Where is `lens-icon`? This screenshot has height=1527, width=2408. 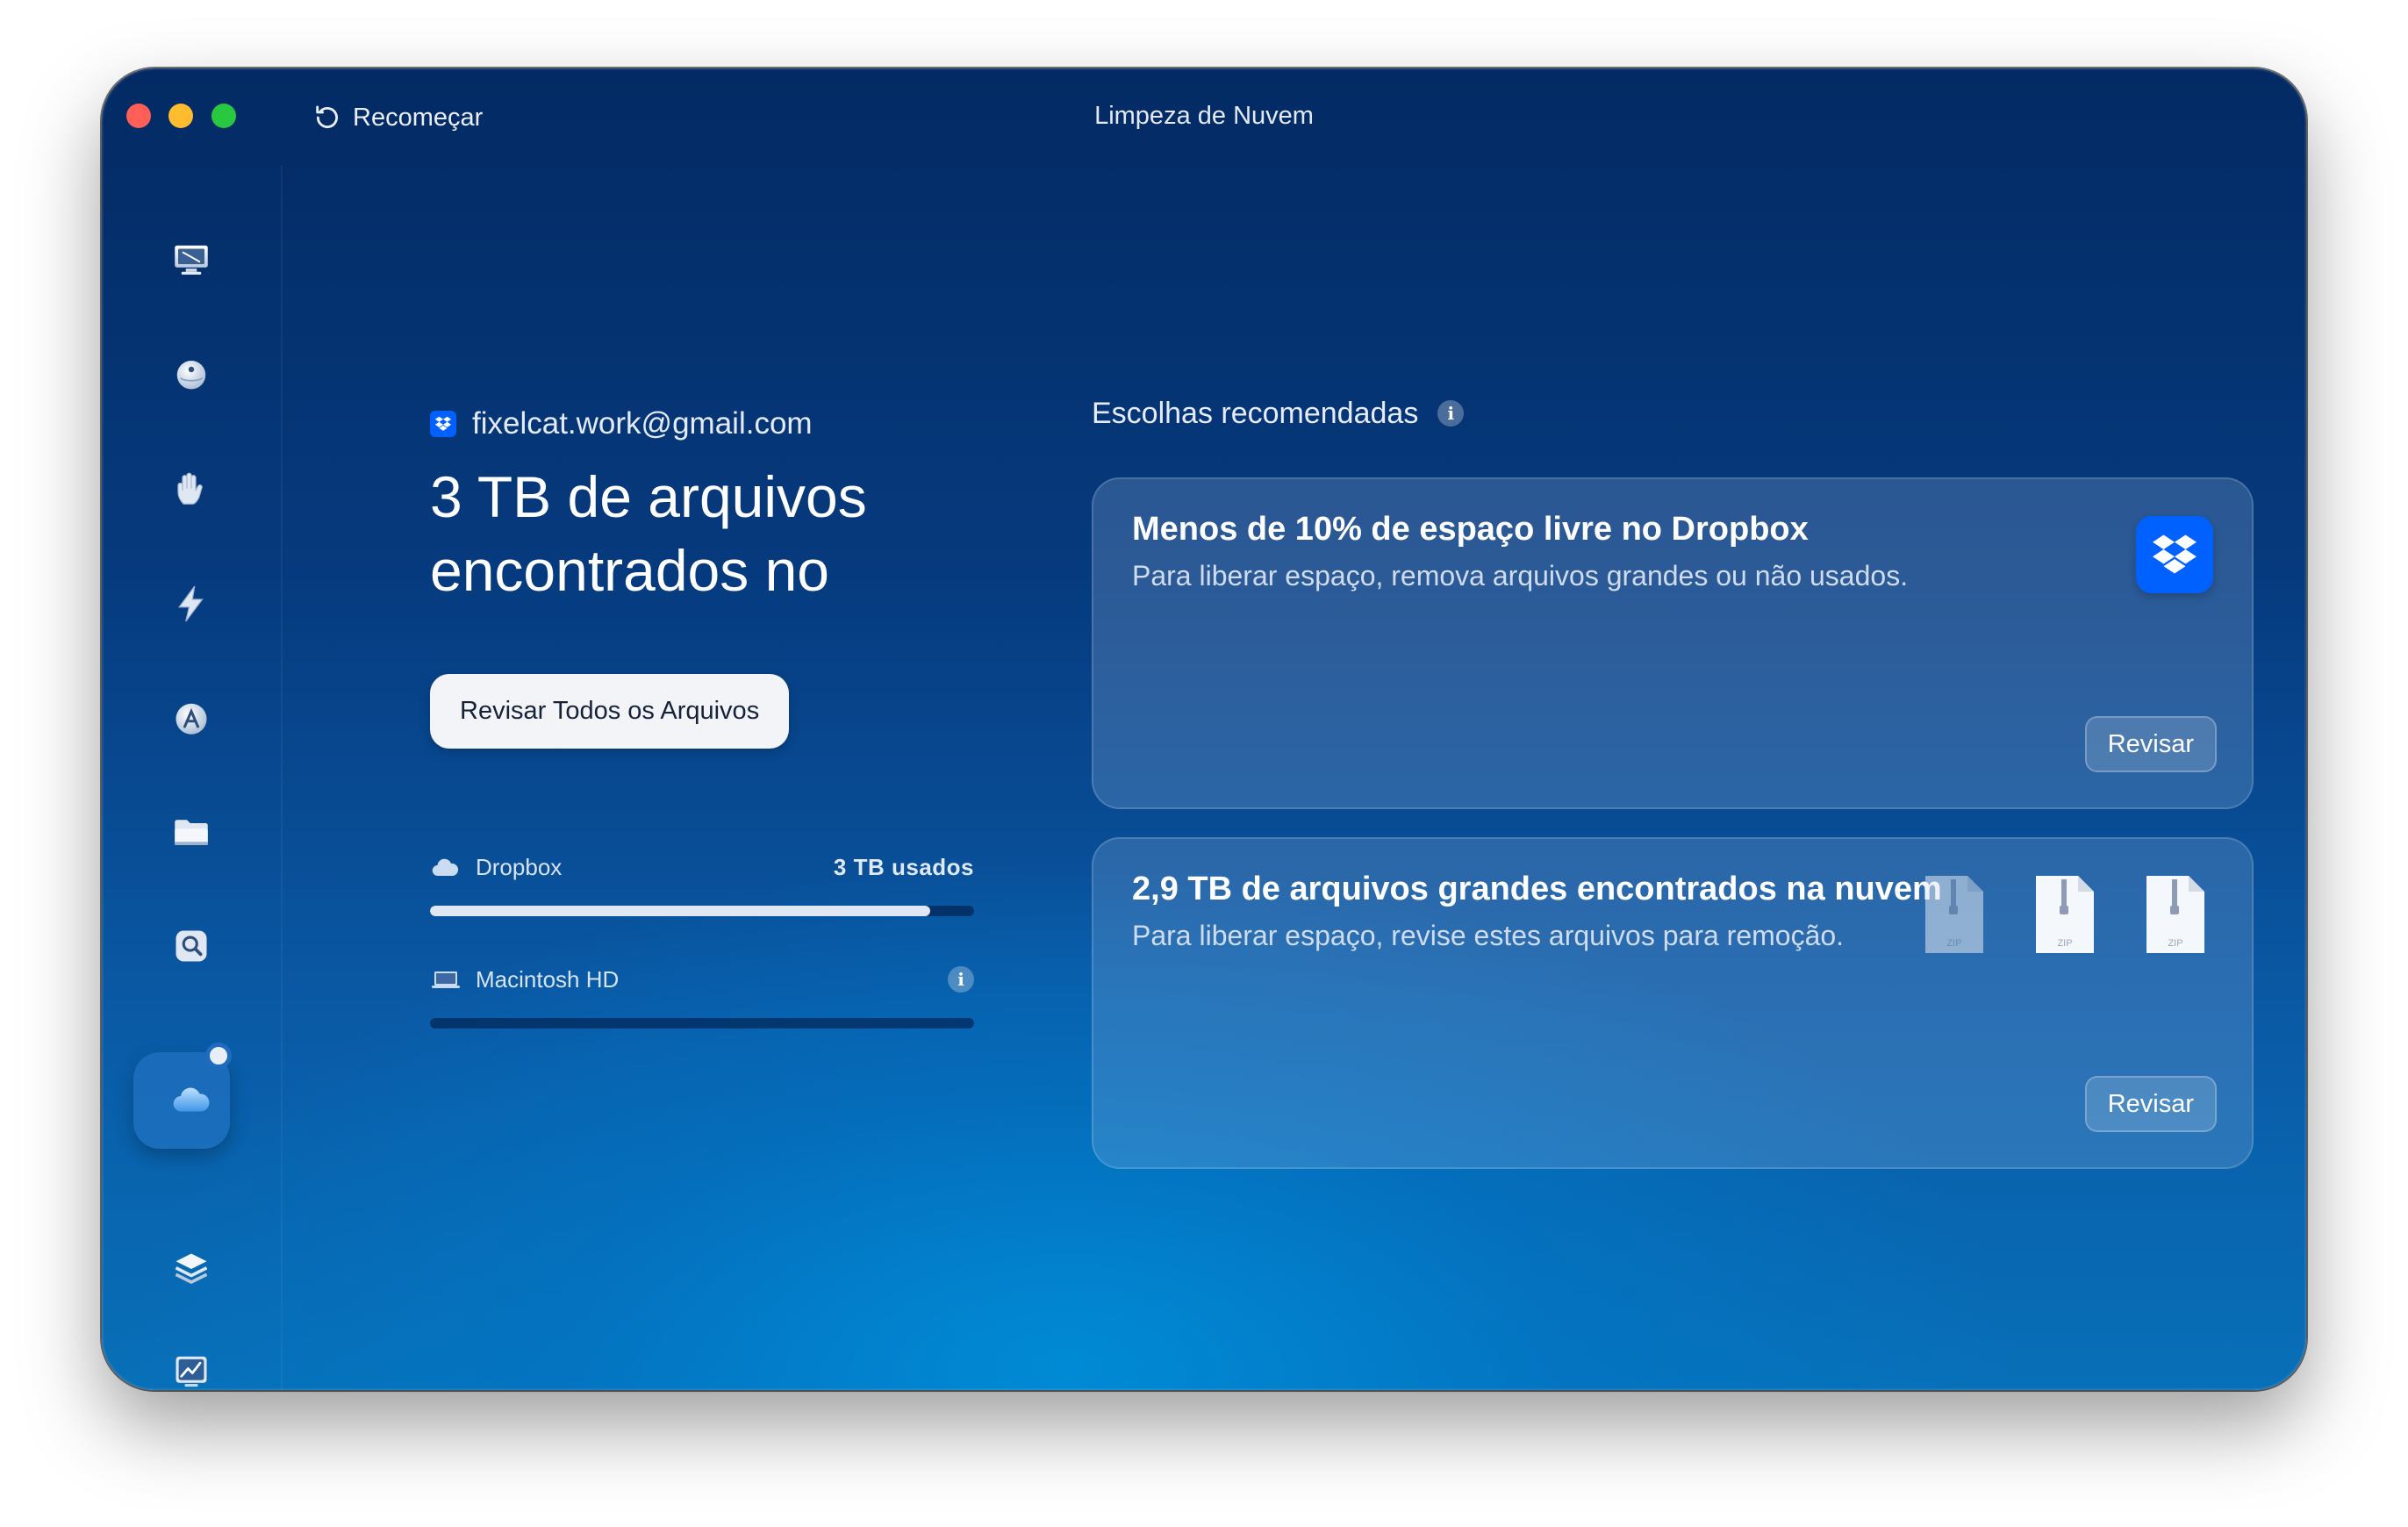
lens-icon is located at coordinates (191, 946).